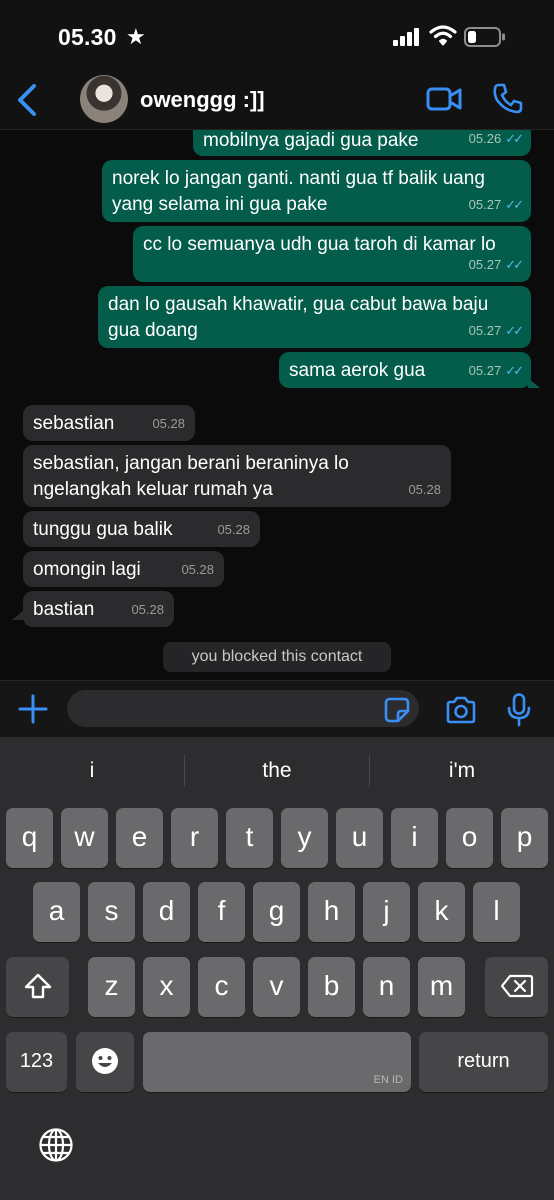  I want to click on message-meta: 05.26 ✓✓, so click(496, 138).